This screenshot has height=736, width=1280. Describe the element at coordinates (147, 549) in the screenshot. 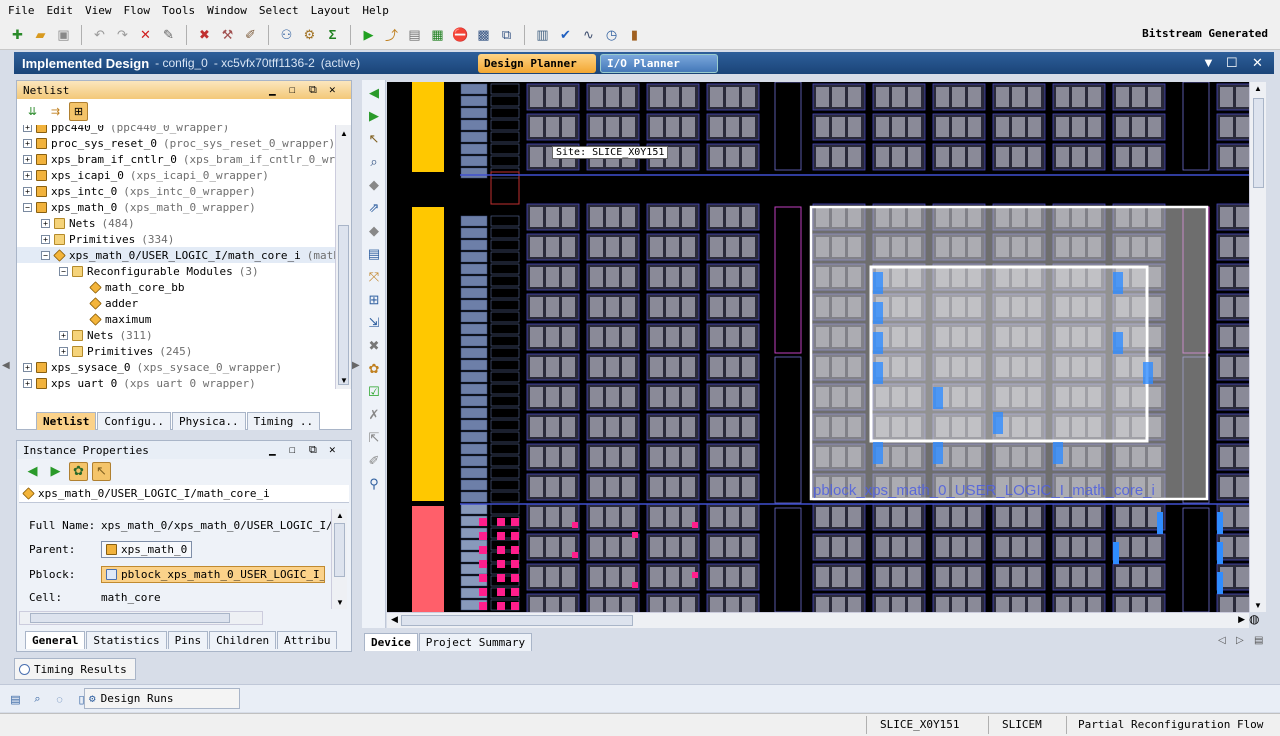

I see `parent-link: xps_math_0` at that location.